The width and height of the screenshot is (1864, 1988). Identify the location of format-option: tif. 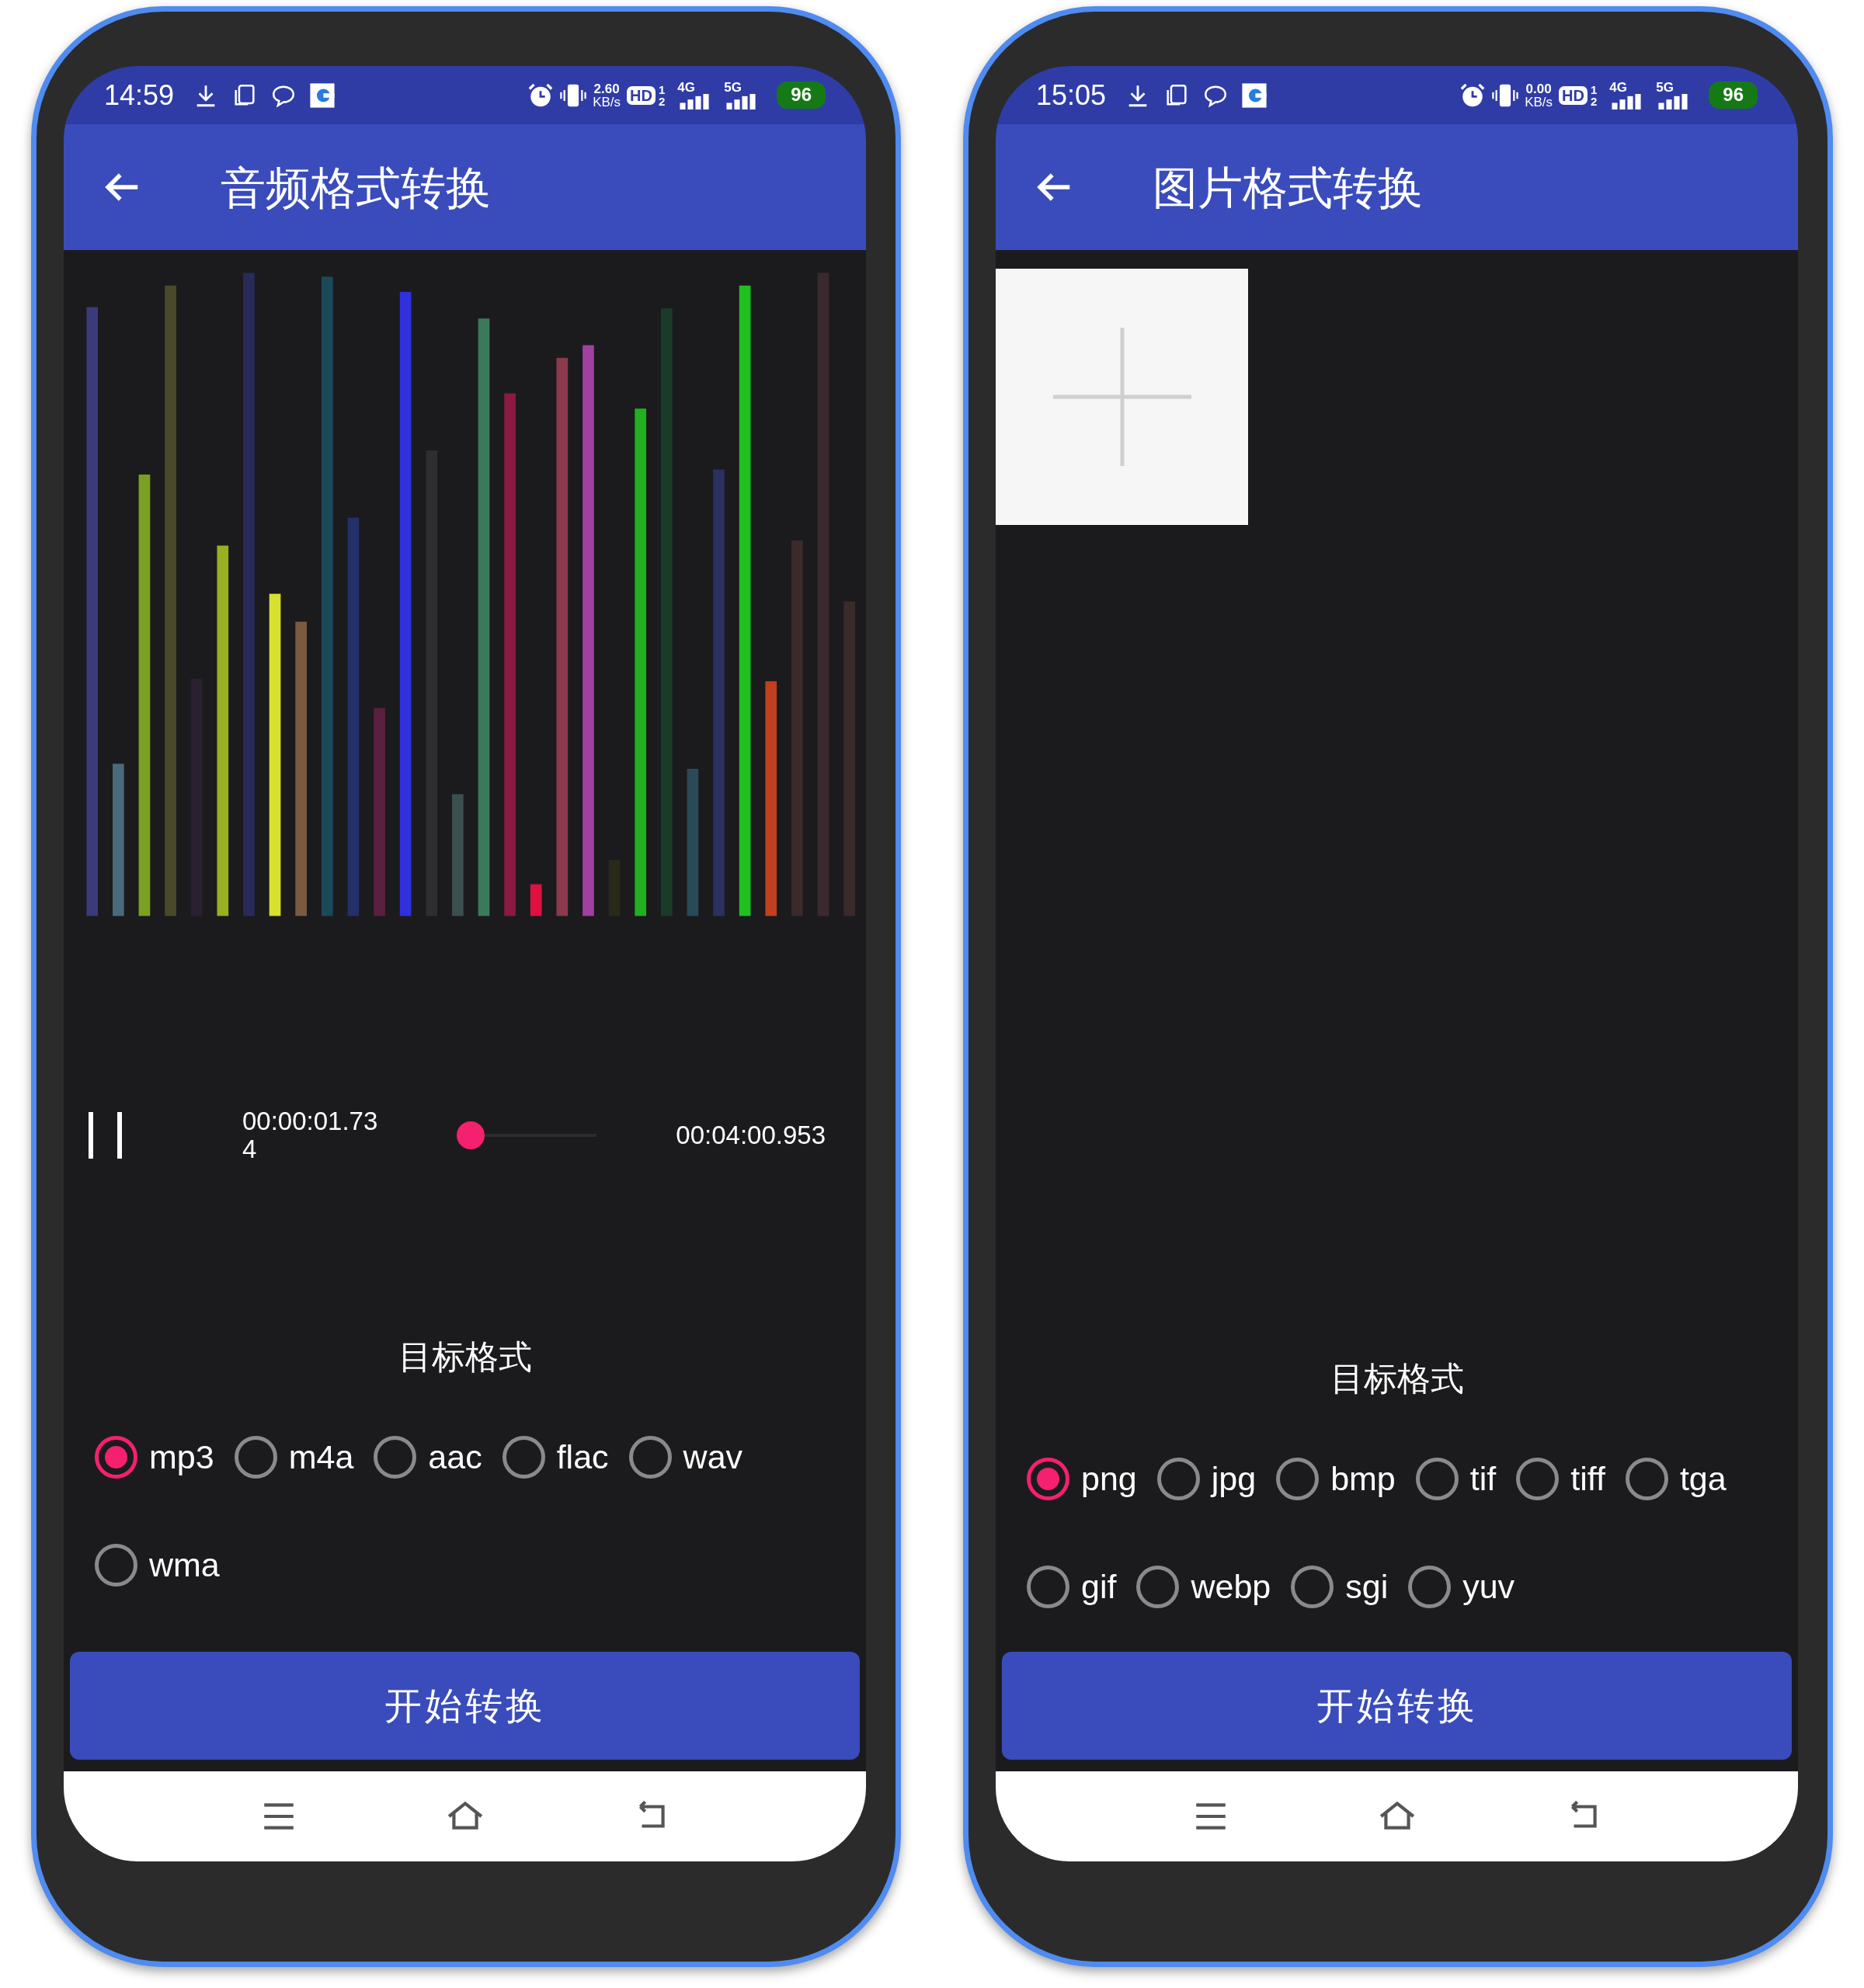
(1456, 1478).